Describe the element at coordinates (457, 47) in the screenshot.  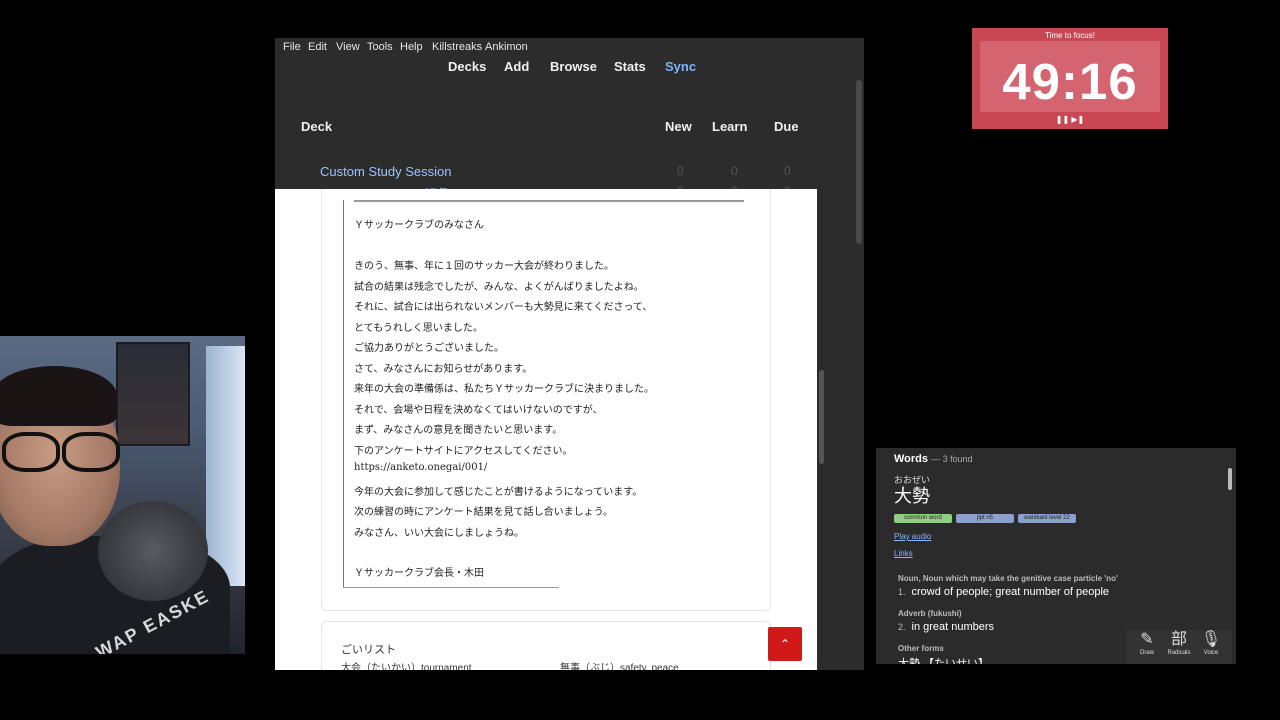
I see `menu-killstreaks: Killstreaks` at that location.